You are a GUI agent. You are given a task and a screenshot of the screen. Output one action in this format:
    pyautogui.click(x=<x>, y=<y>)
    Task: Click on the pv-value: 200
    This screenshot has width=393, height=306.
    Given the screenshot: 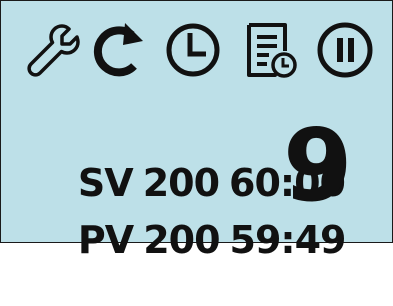 What is the action you would take?
    pyautogui.click(x=181, y=240)
    